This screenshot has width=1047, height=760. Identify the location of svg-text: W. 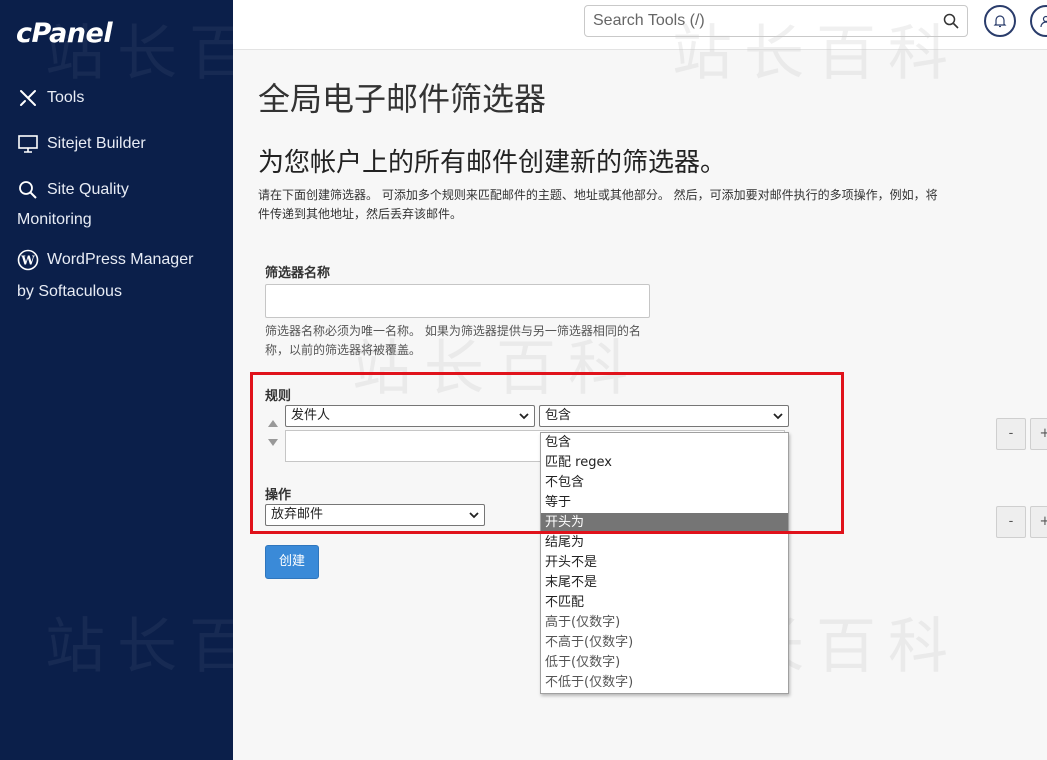
(27, 260).